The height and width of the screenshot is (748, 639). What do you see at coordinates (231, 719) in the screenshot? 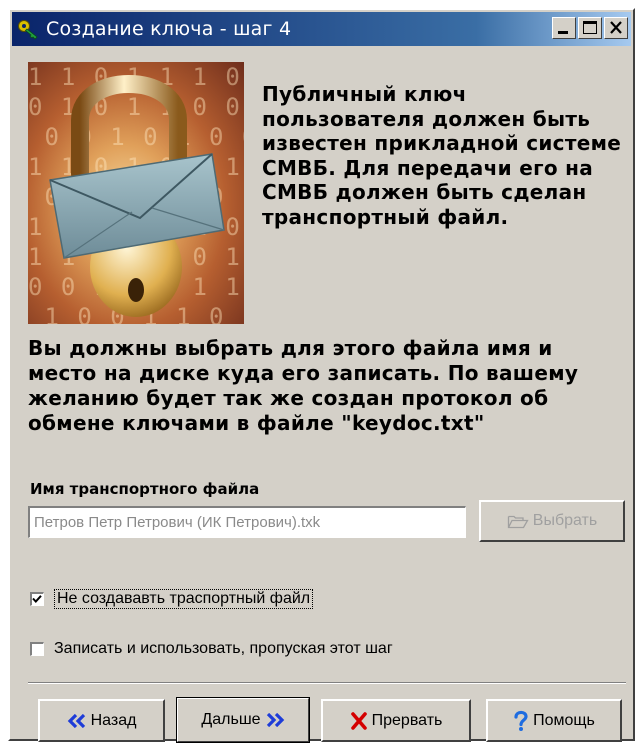
I see `next-button-label: Дальше` at bounding box center [231, 719].